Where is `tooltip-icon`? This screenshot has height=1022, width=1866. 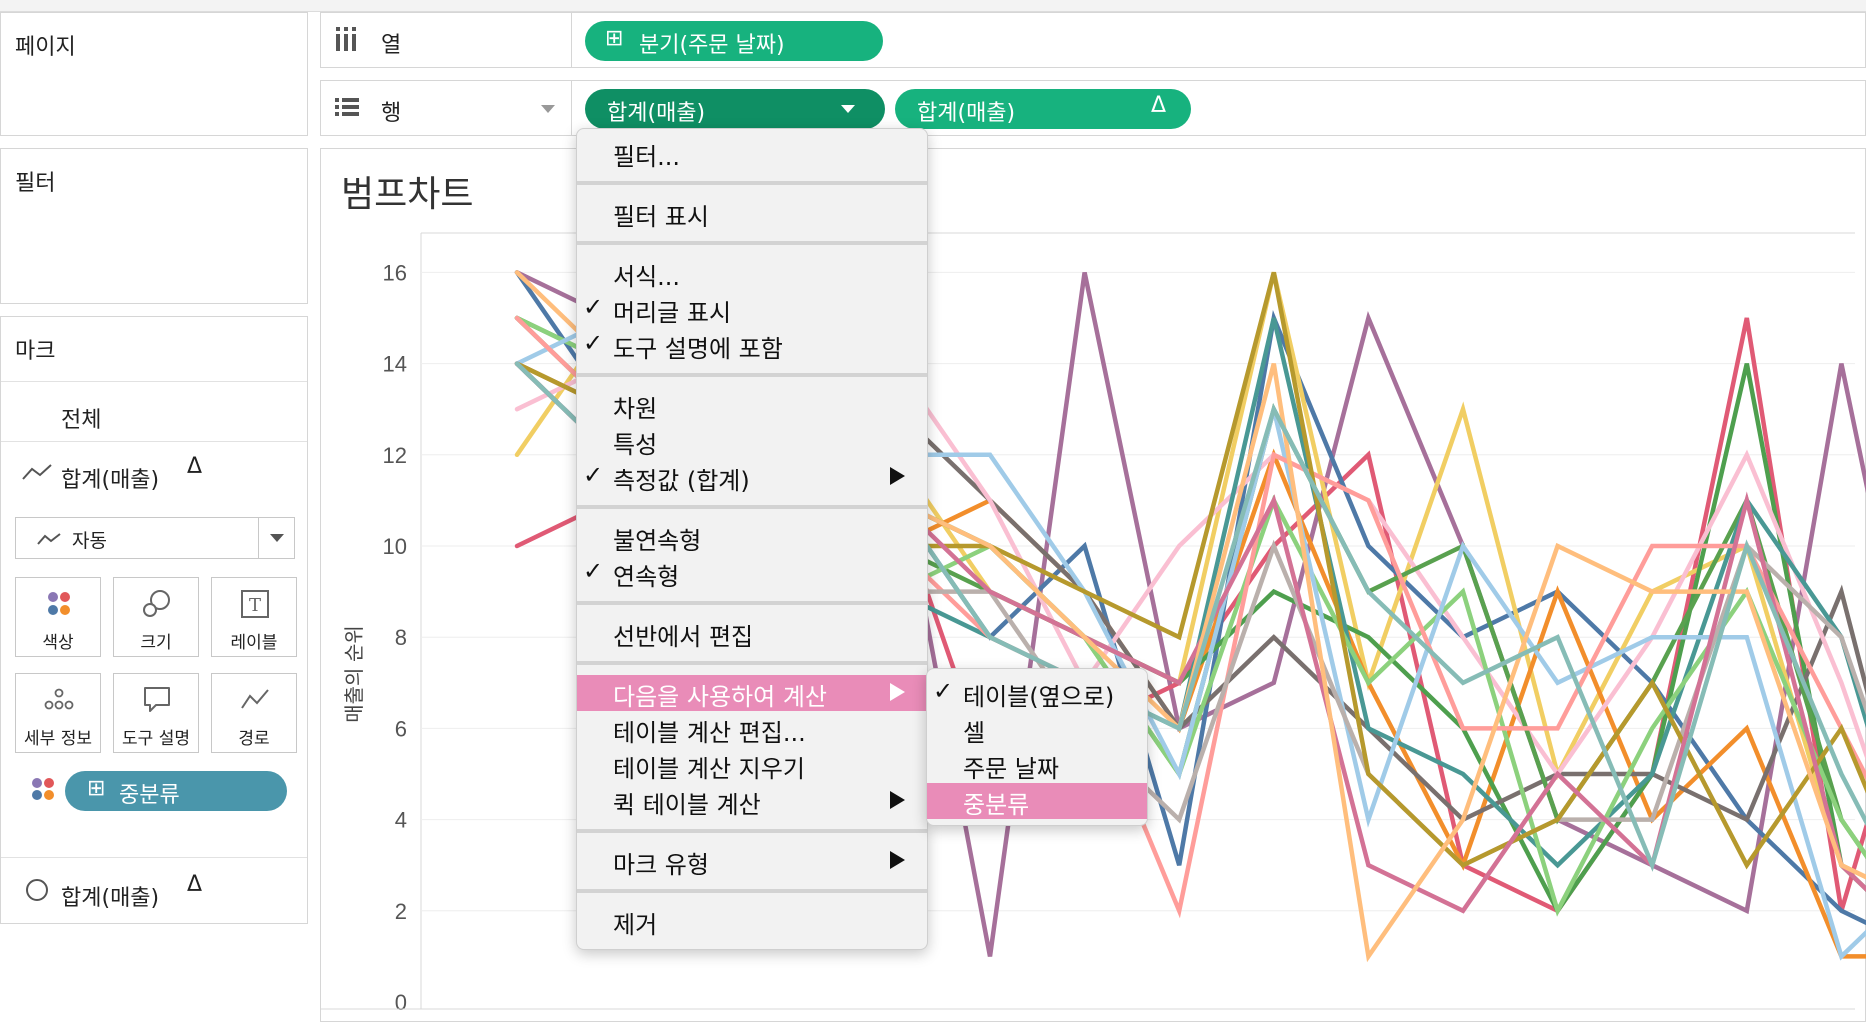
tooltip-icon is located at coordinates (157, 699).